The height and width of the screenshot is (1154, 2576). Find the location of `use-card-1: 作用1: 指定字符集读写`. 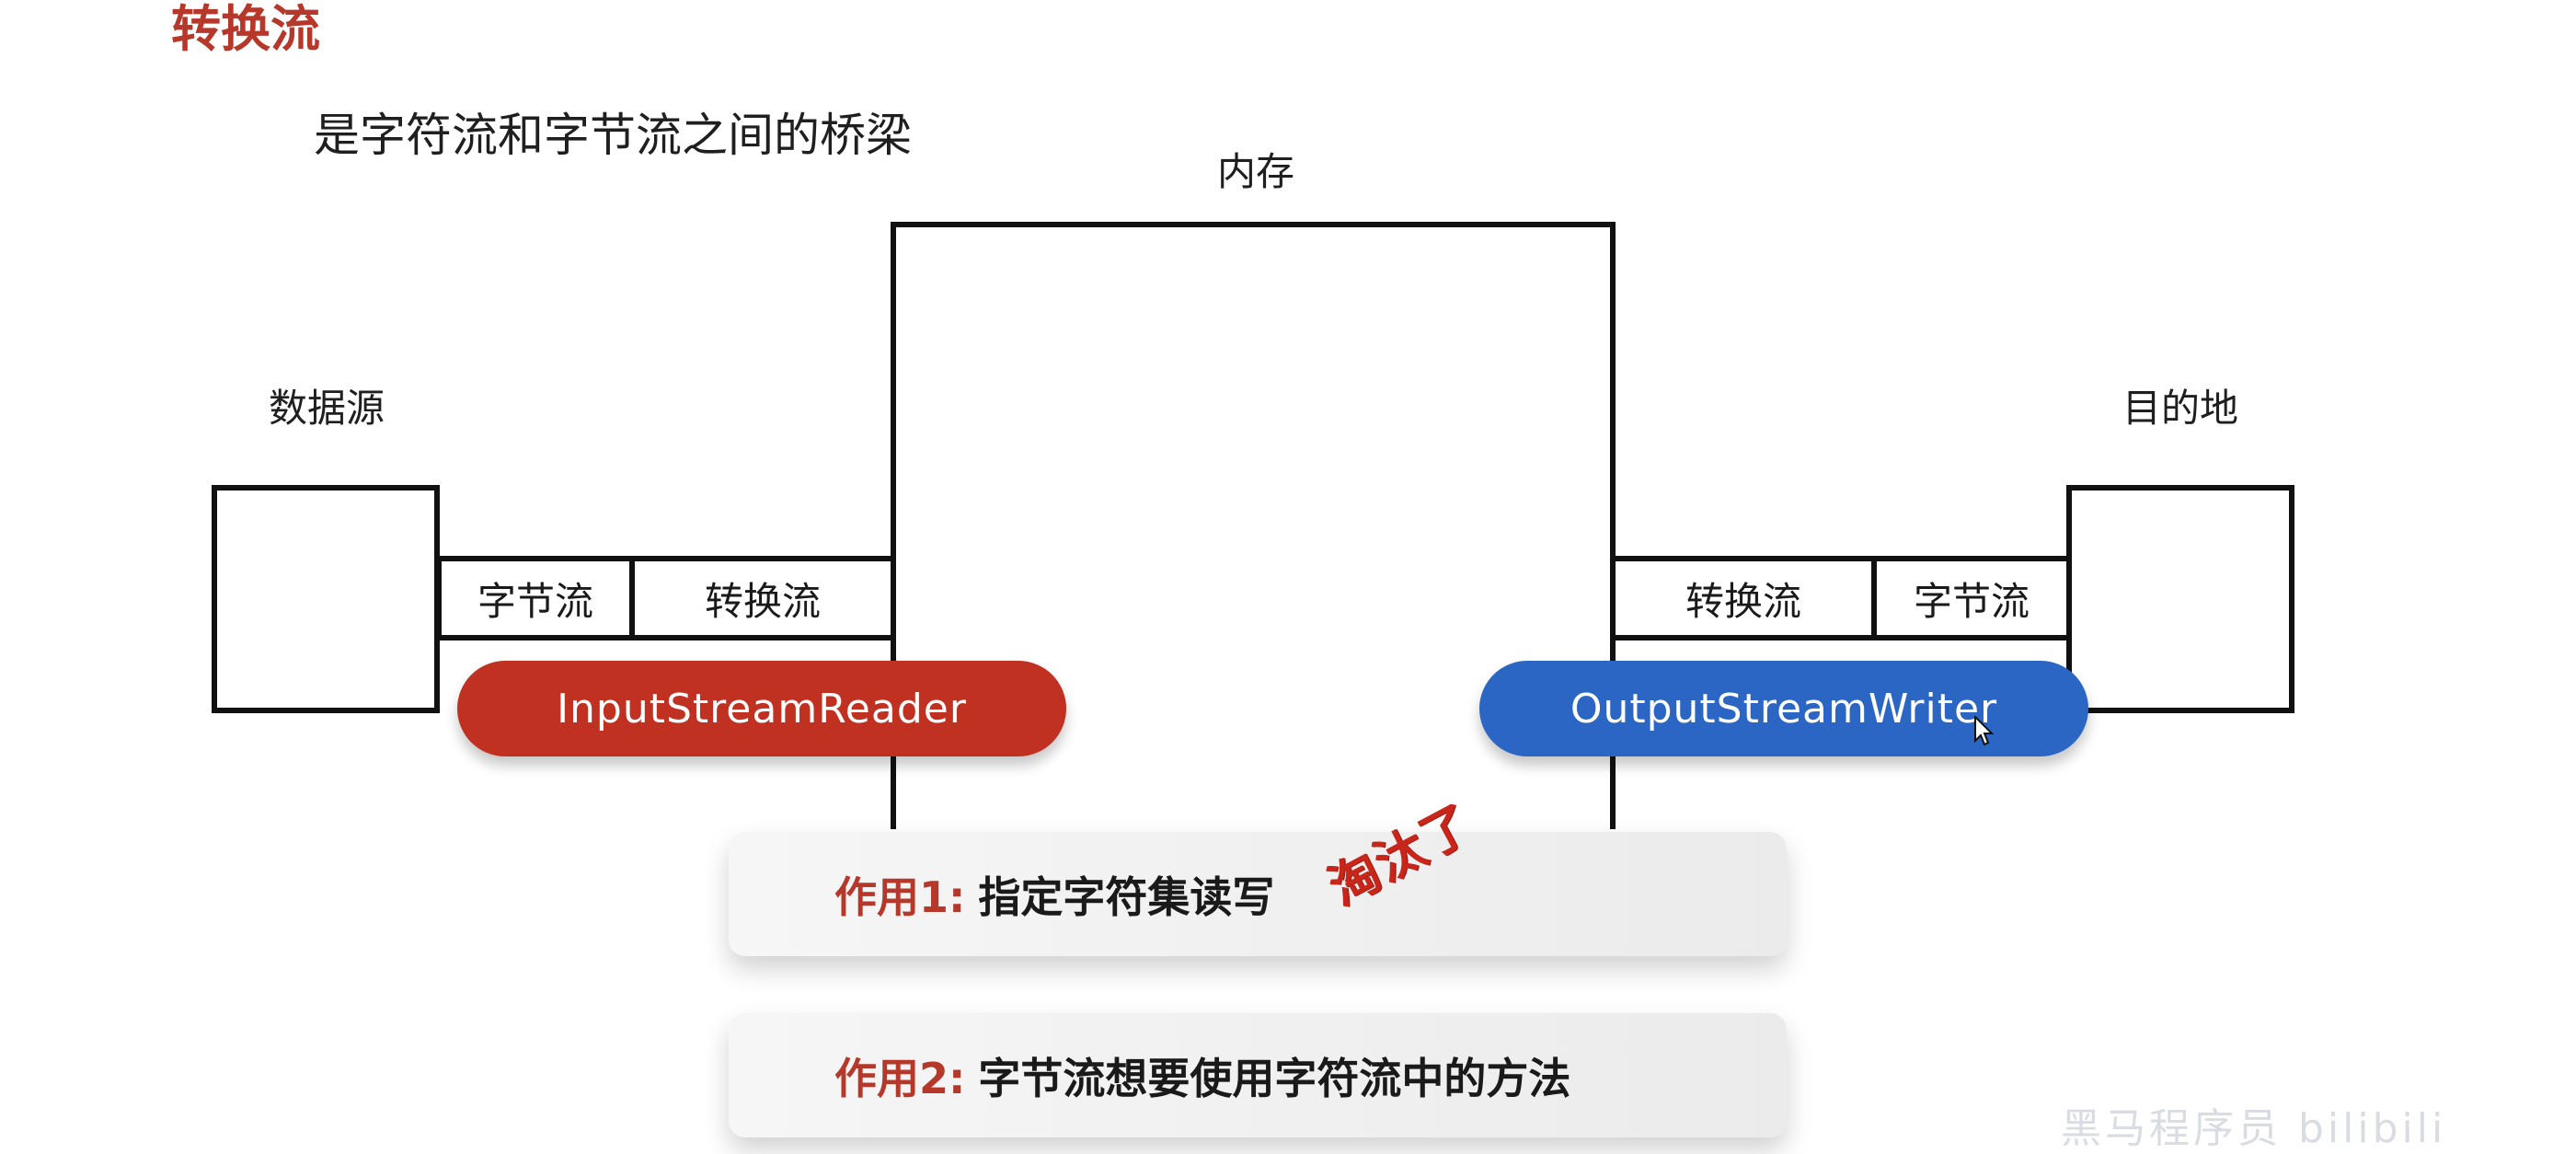

use-card-1: 作用1: 指定字符集读写 is located at coordinates (1258, 894).